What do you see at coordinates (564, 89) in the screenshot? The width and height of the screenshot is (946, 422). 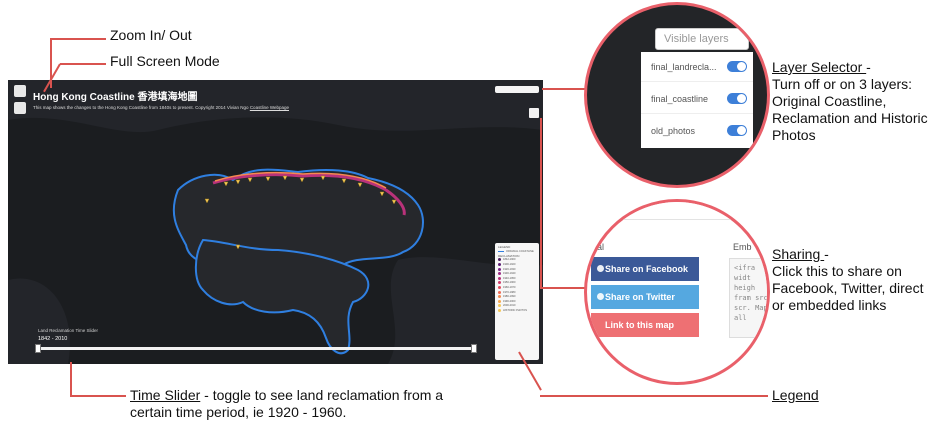 I see `layer-callout-line` at bounding box center [564, 89].